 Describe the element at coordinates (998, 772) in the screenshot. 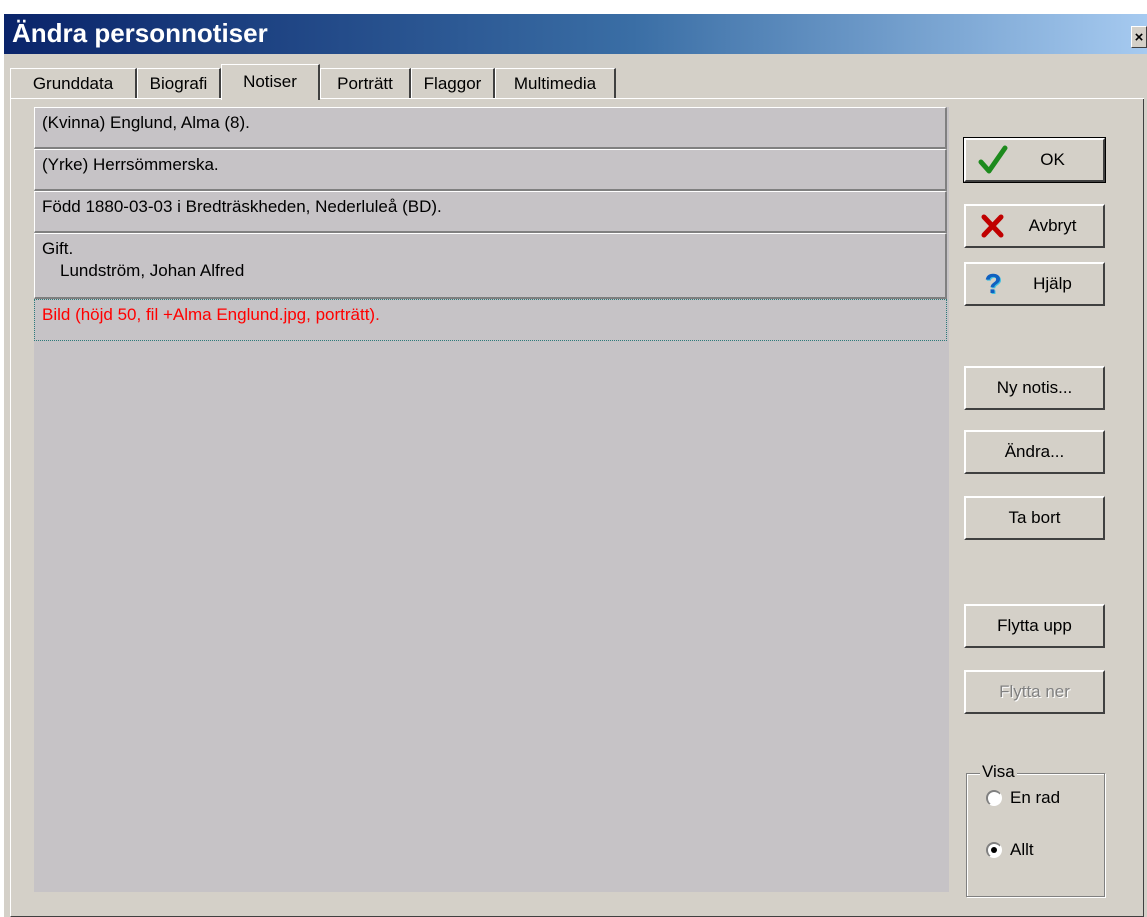

I see `visa-group-label: Visa` at that location.